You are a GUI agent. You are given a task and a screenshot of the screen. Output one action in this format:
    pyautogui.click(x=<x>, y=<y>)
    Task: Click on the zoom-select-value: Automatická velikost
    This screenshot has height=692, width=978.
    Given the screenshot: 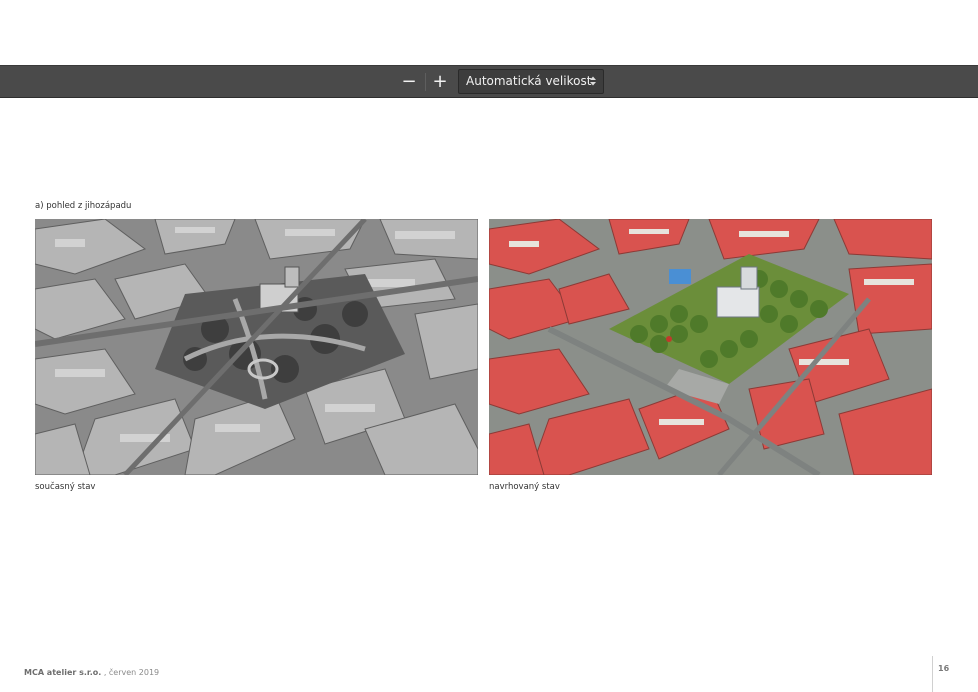 What is the action you would take?
    pyautogui.click(x=529, y=81)
    